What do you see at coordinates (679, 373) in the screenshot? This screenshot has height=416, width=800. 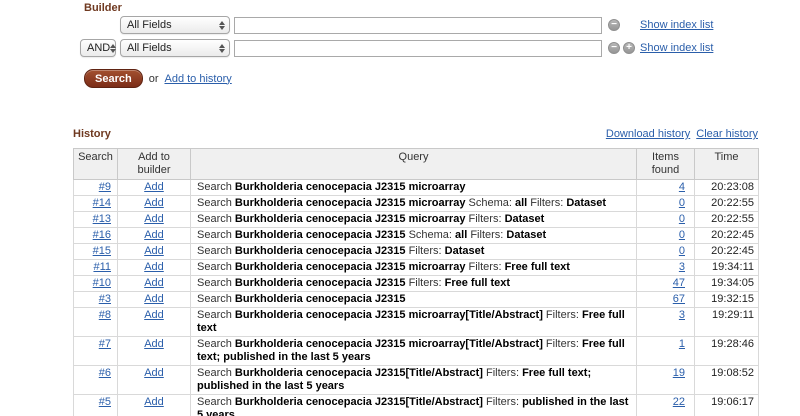 I see `items-found-link: 19` at bounding box center [679, 373].